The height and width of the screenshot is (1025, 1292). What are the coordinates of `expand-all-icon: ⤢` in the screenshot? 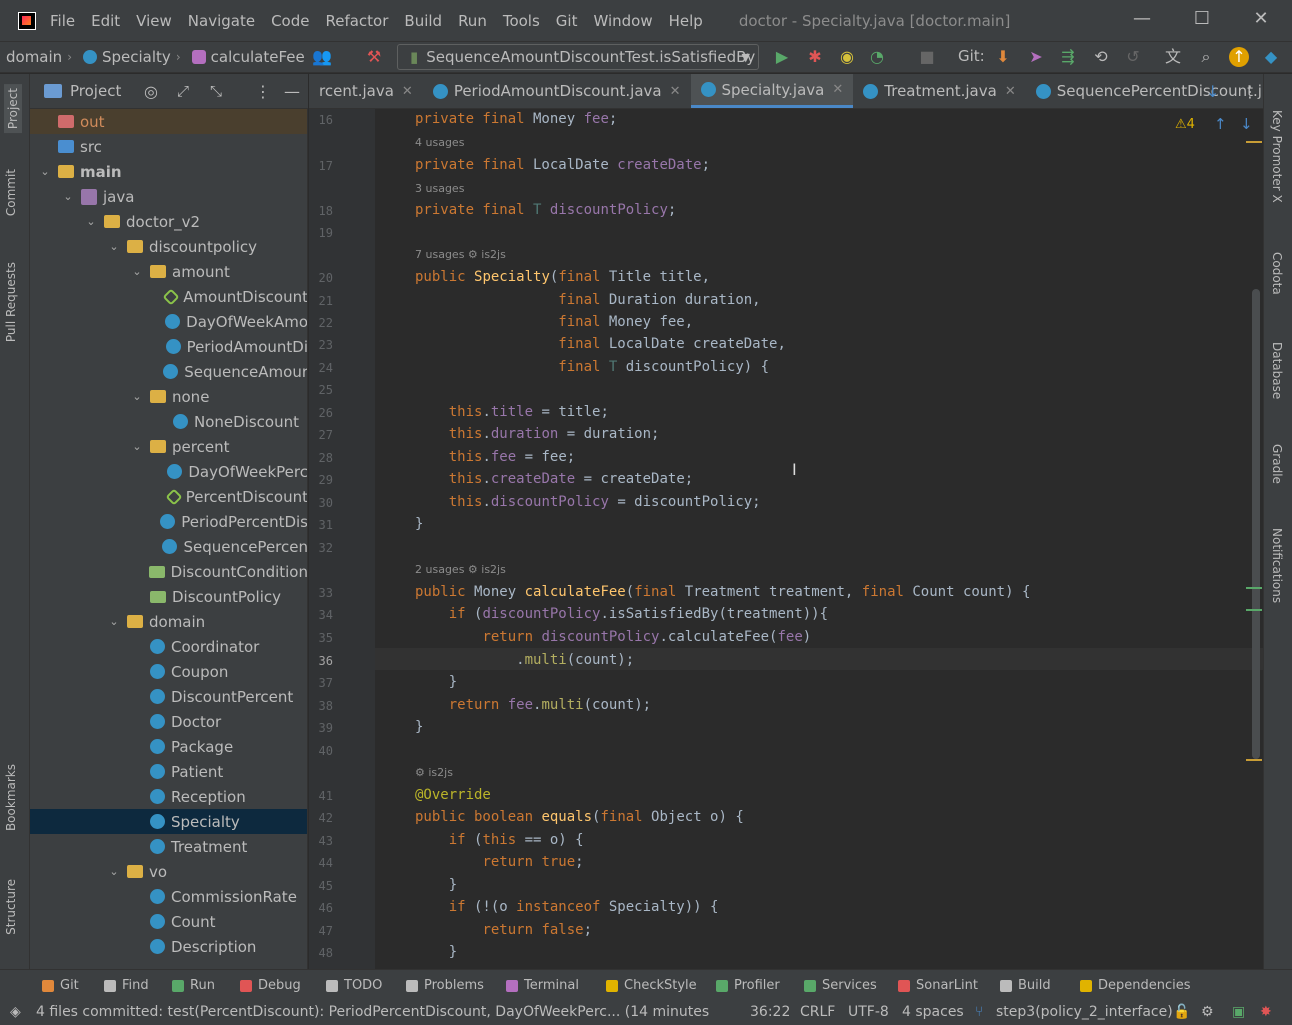 It's located at (183, 91).